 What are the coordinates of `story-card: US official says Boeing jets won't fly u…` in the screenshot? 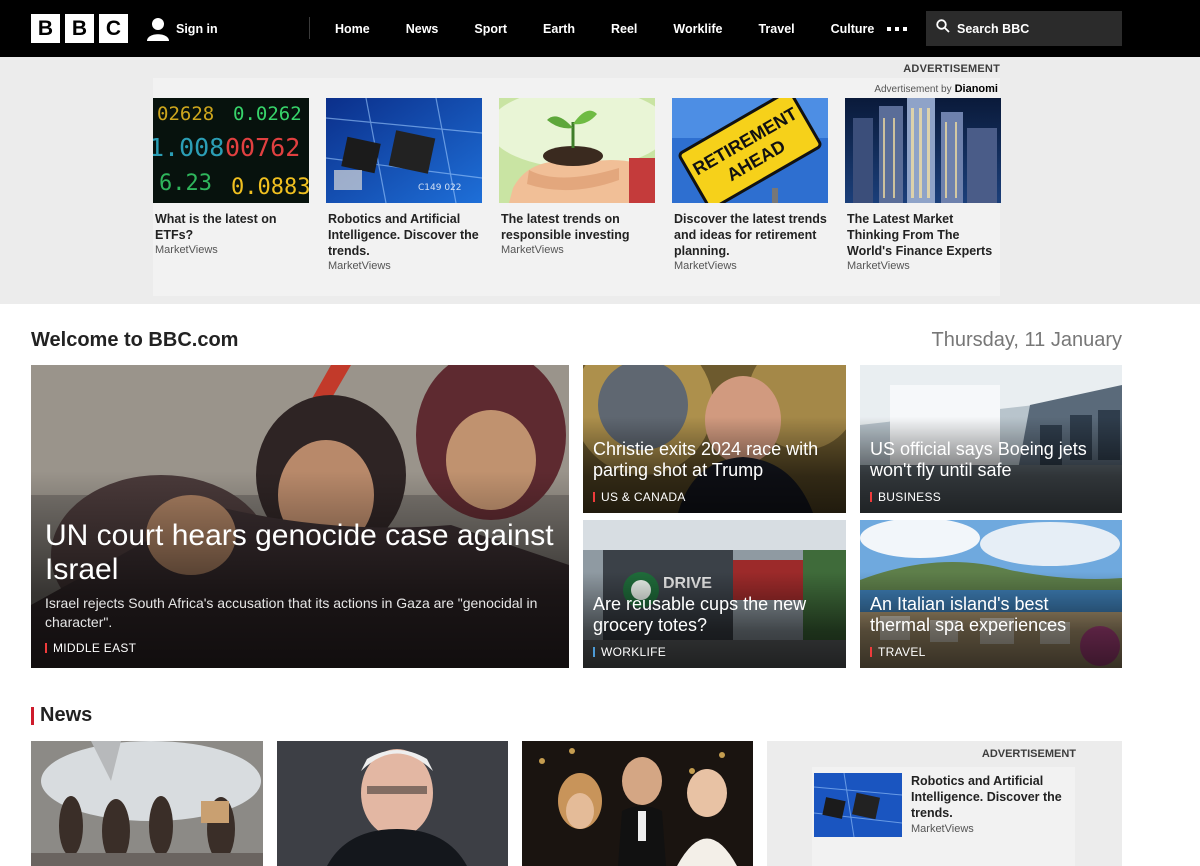 It's located at (991, 439).